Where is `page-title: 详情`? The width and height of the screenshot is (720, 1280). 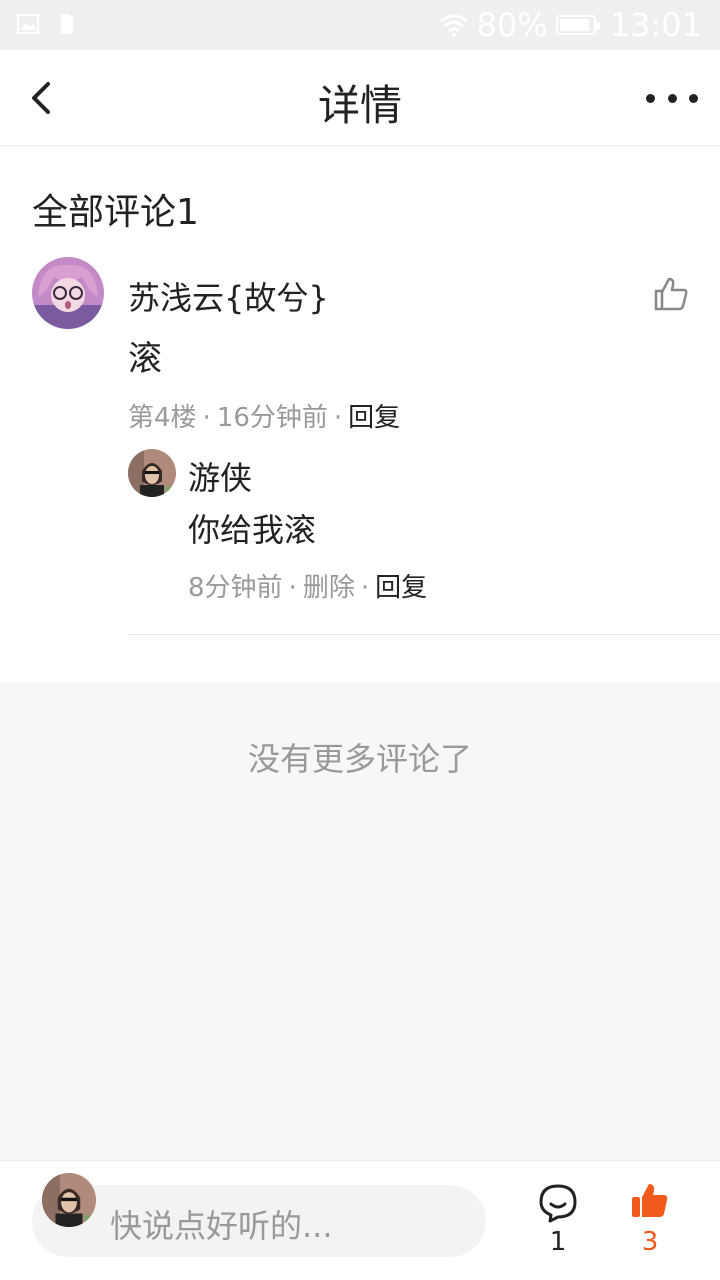
page-title: 详情 is located at coordinates (359, 105).